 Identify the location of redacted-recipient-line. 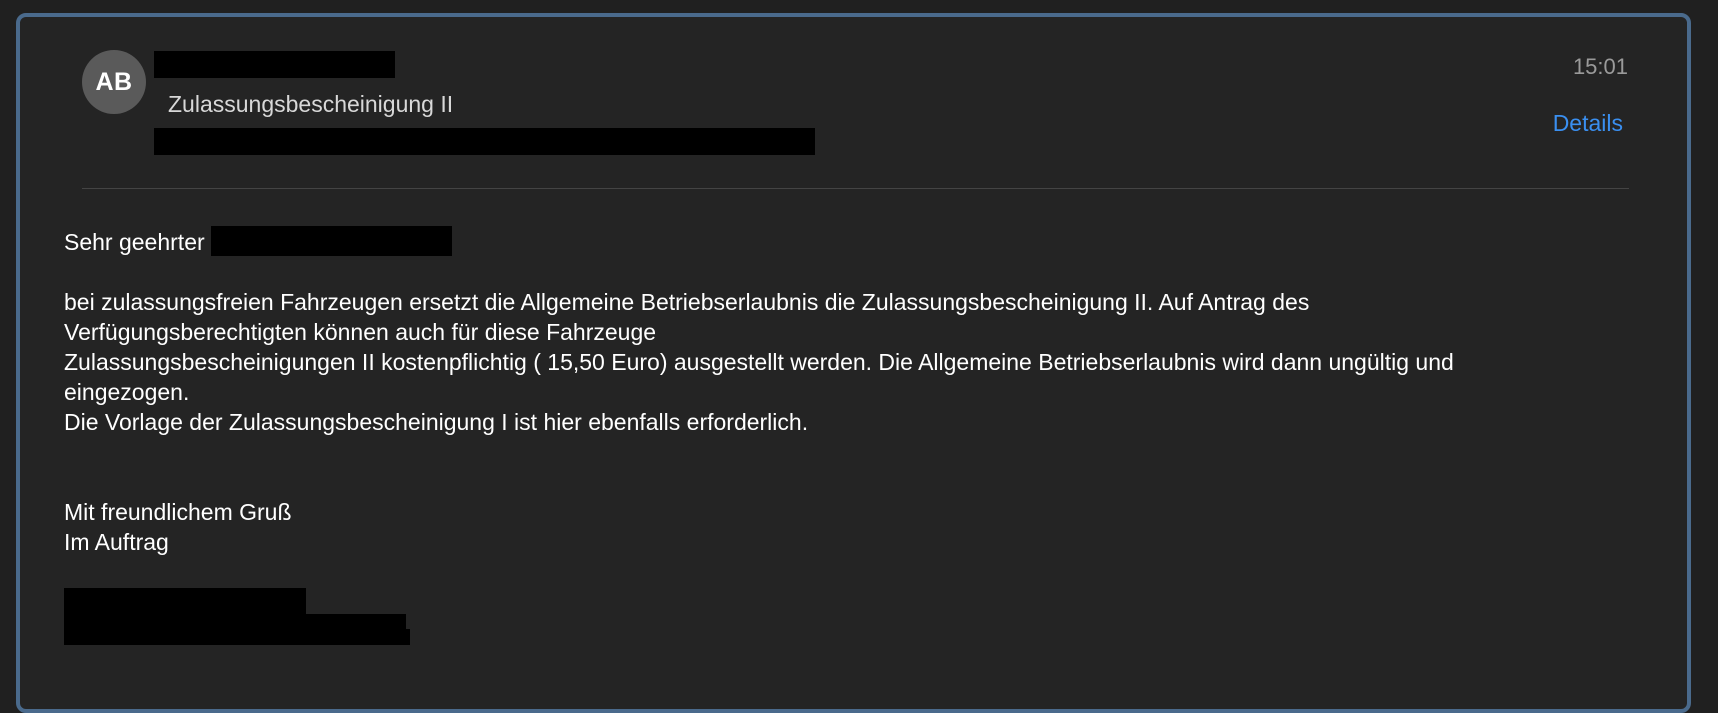
(484, 141).